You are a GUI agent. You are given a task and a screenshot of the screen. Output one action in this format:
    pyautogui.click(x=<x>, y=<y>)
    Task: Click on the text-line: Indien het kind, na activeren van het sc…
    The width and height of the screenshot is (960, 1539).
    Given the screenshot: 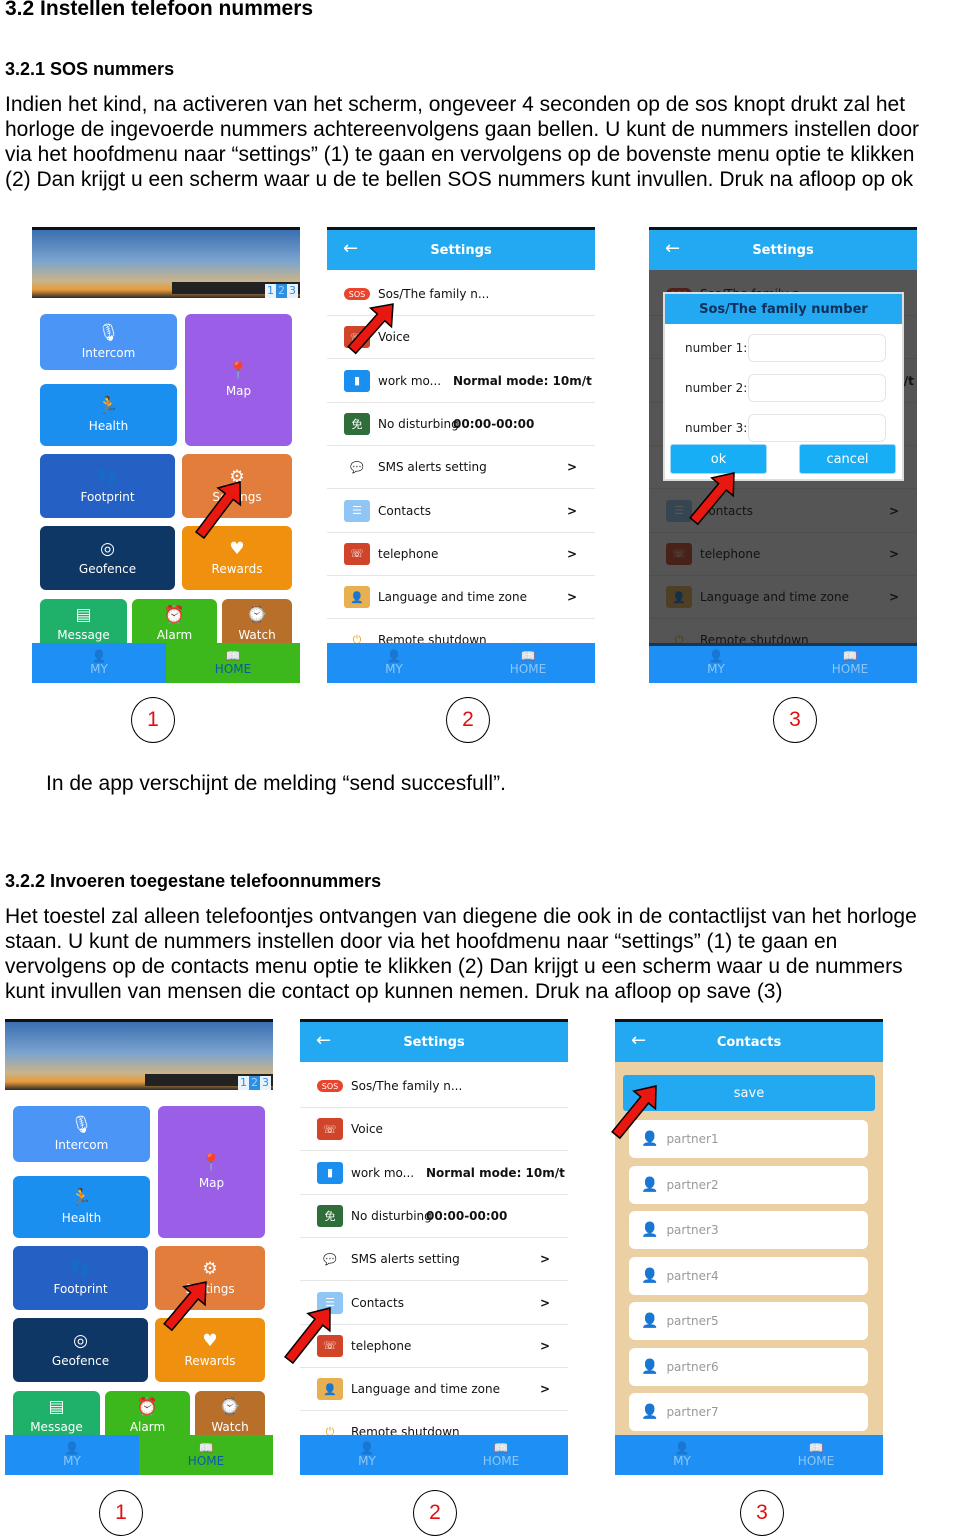 What is the action you would take?
    pyautogui.click(x=455, y=104)
    